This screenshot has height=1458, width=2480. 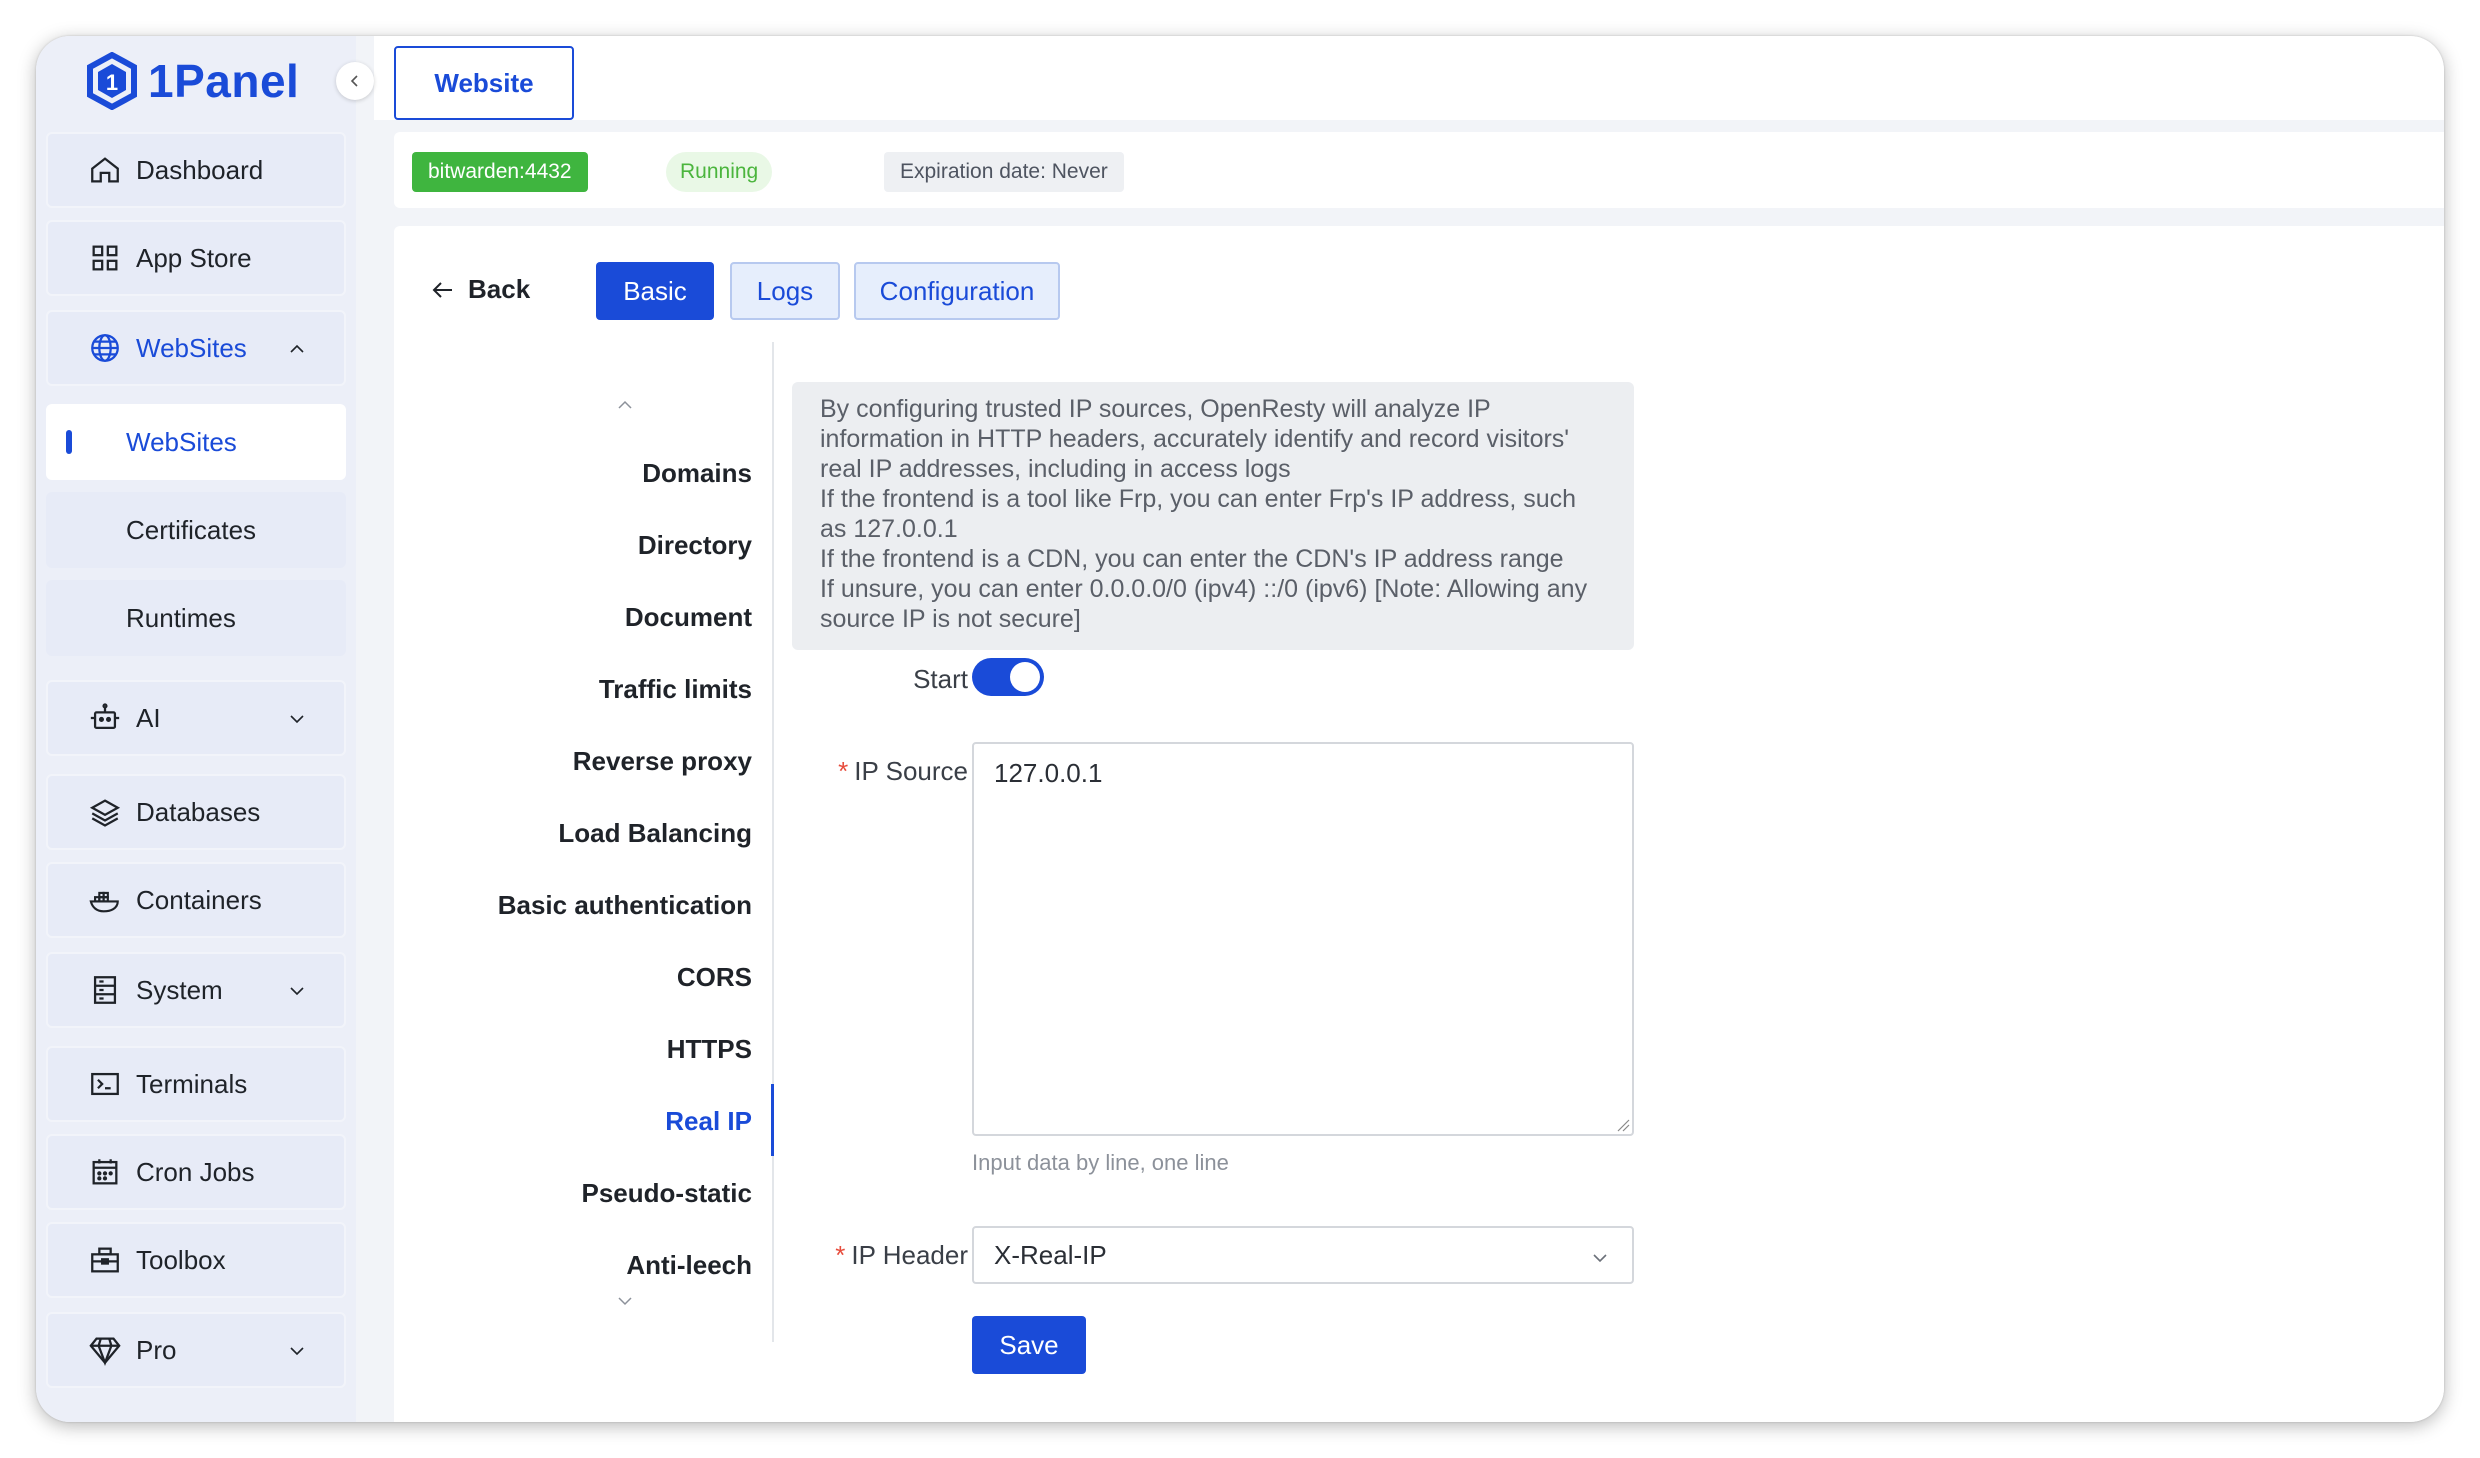 What do you see at coordinates (911, 771) in the screenshot?
I see `ip-source-label-text: IP Source` at bounding box center [911, 771].